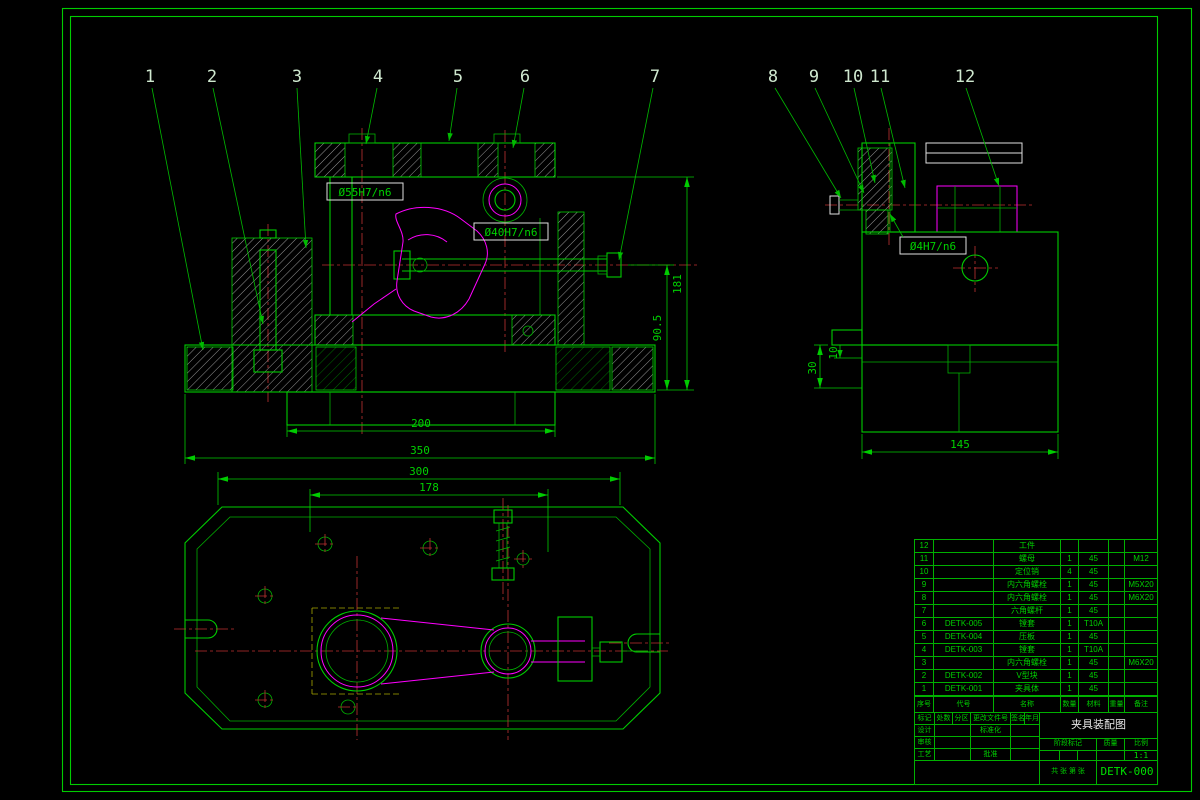  I want to click on bom-cell-no: 5, so click(924, 637).